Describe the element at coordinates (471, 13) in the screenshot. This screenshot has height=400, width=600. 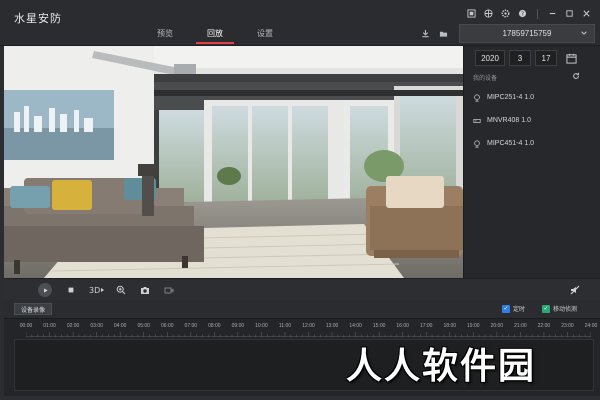
I see `qr-icon` at that location.